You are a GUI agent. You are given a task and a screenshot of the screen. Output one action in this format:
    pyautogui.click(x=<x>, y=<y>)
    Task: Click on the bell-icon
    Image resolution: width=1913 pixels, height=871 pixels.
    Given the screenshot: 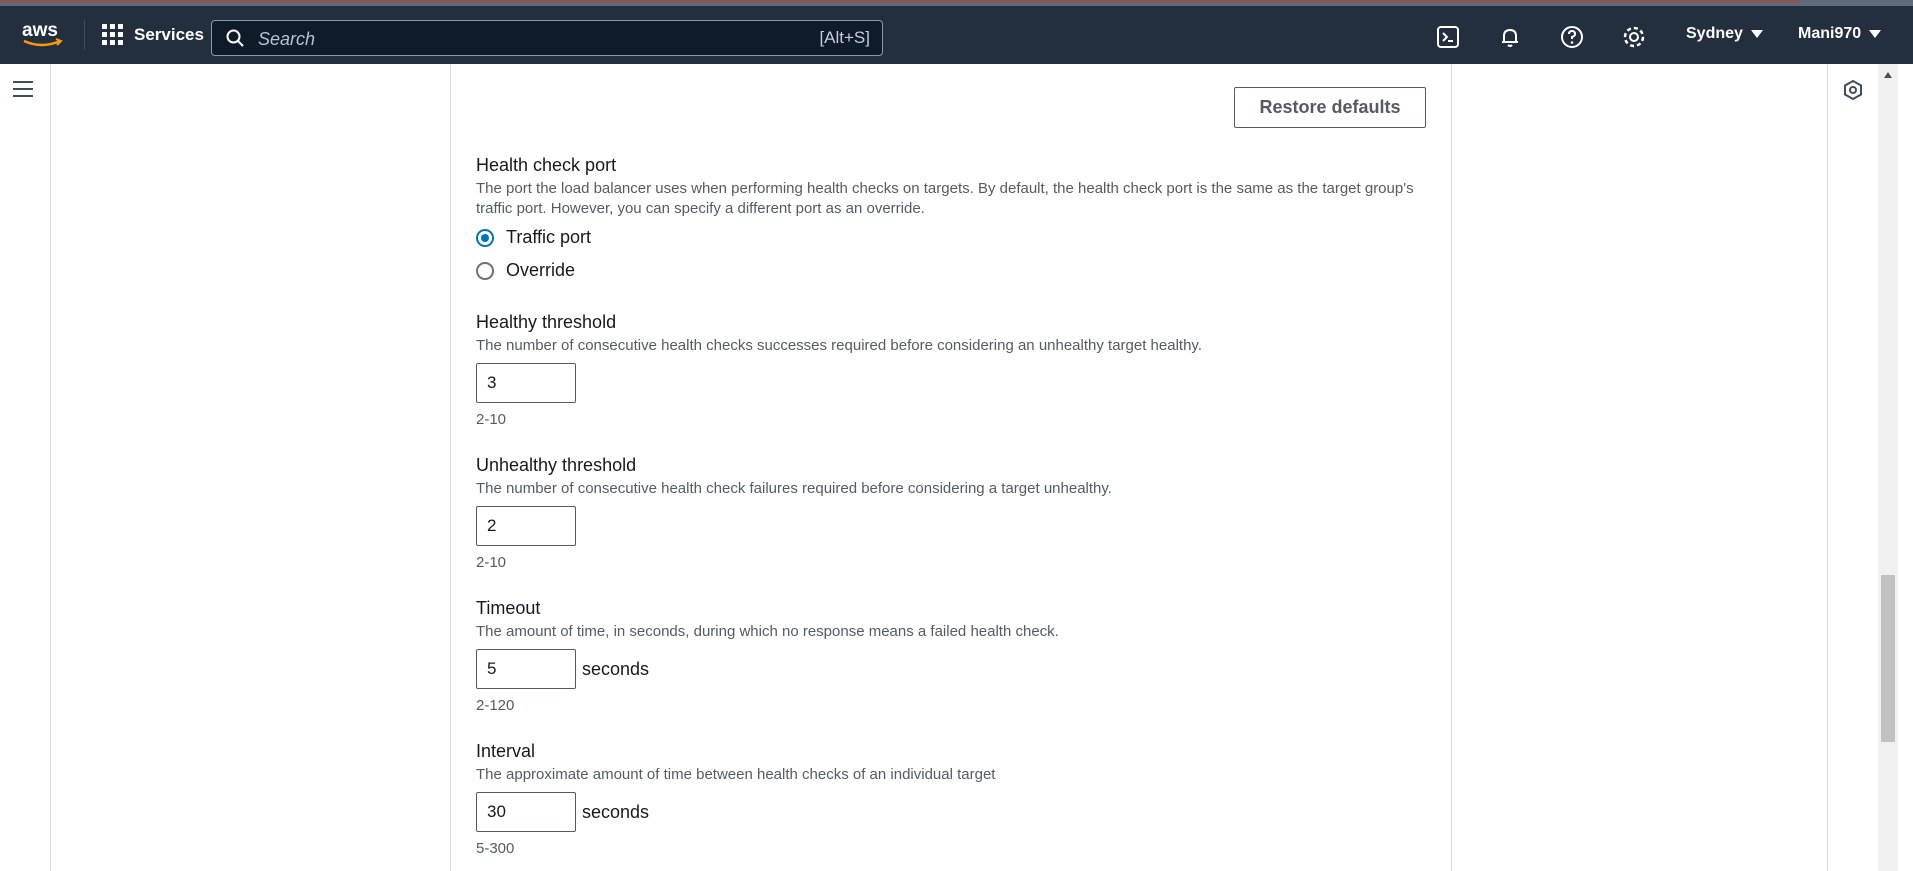 What is the action you would take?
    pyautogui.click(x=1510, y=37)
    